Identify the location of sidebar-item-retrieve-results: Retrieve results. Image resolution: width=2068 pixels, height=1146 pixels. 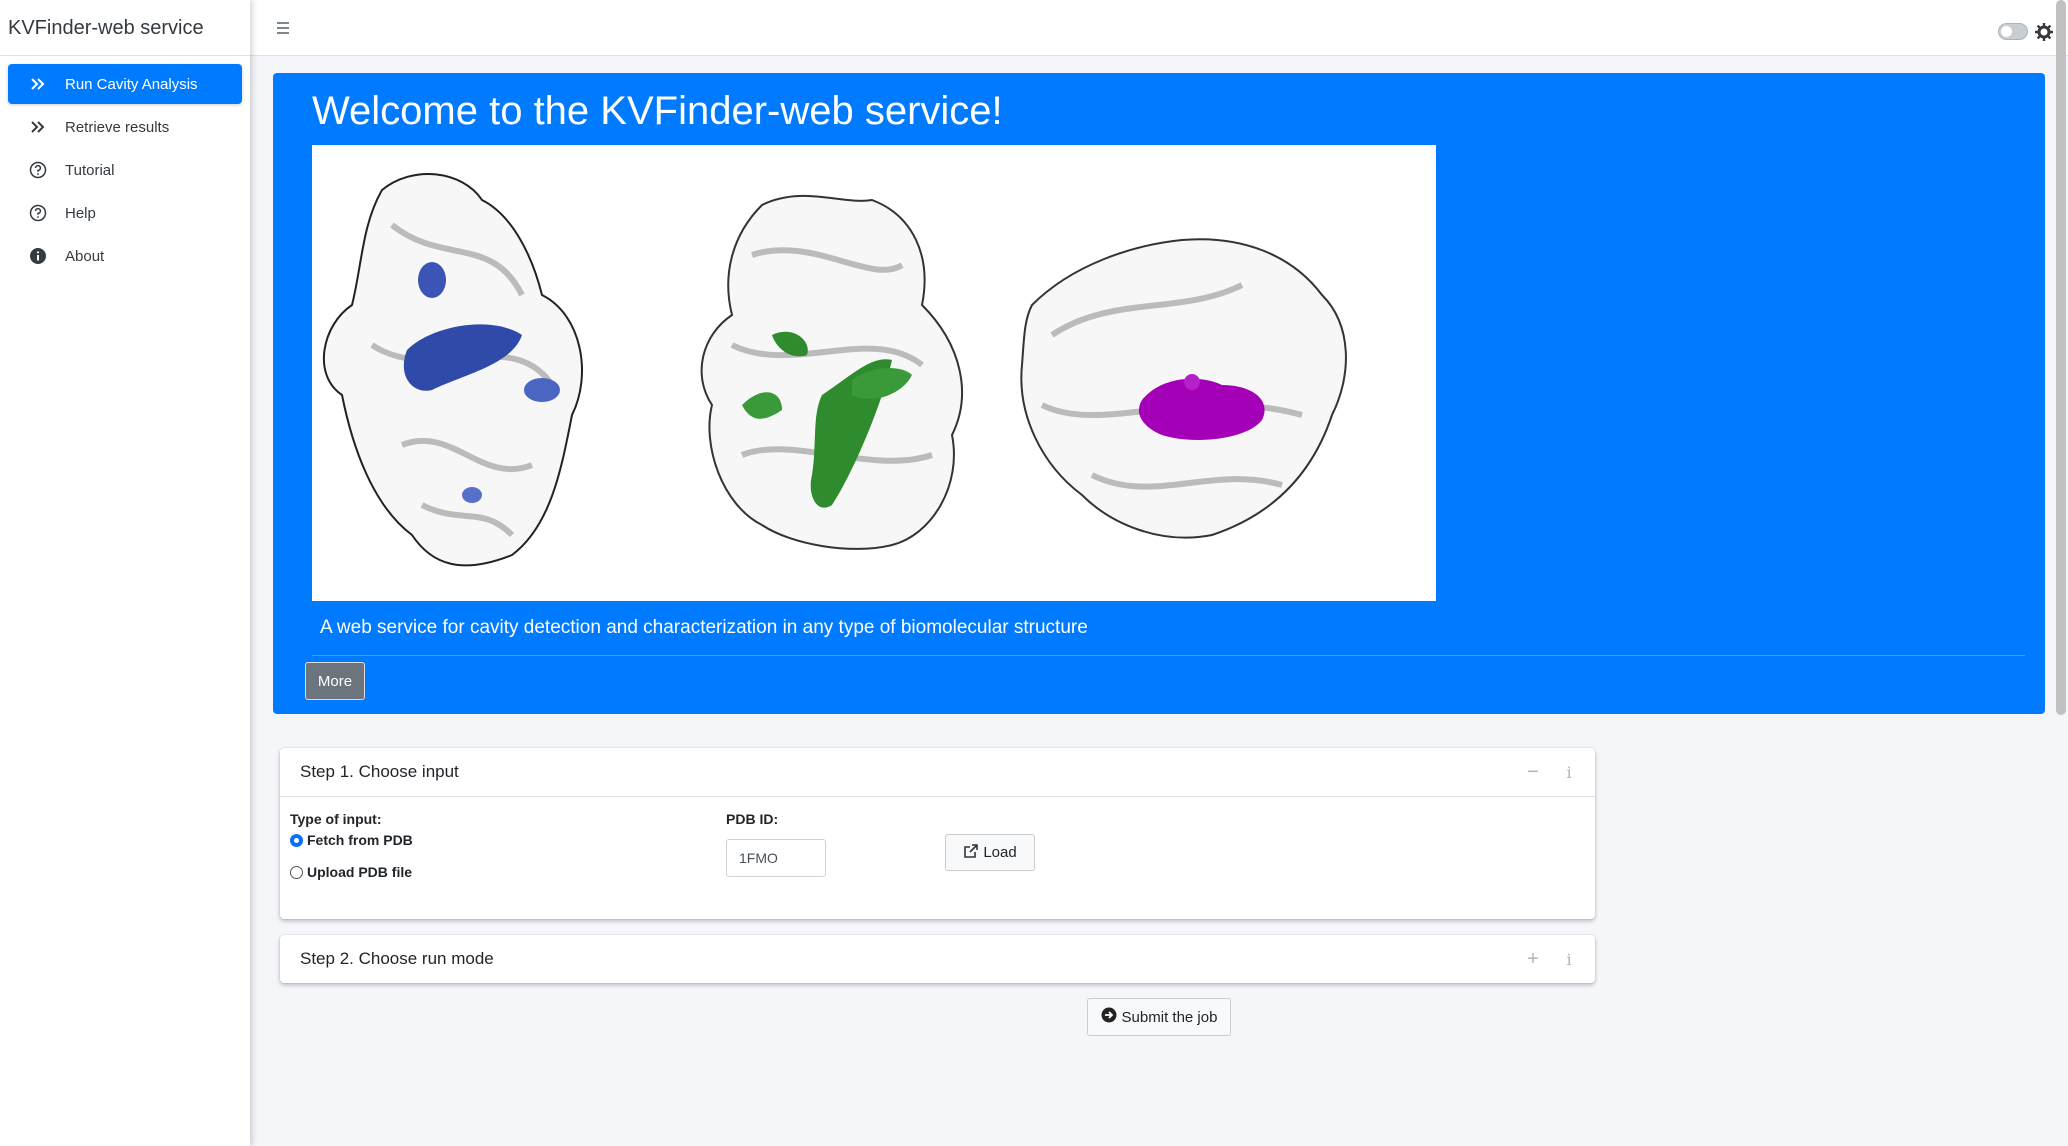
(125, 127).